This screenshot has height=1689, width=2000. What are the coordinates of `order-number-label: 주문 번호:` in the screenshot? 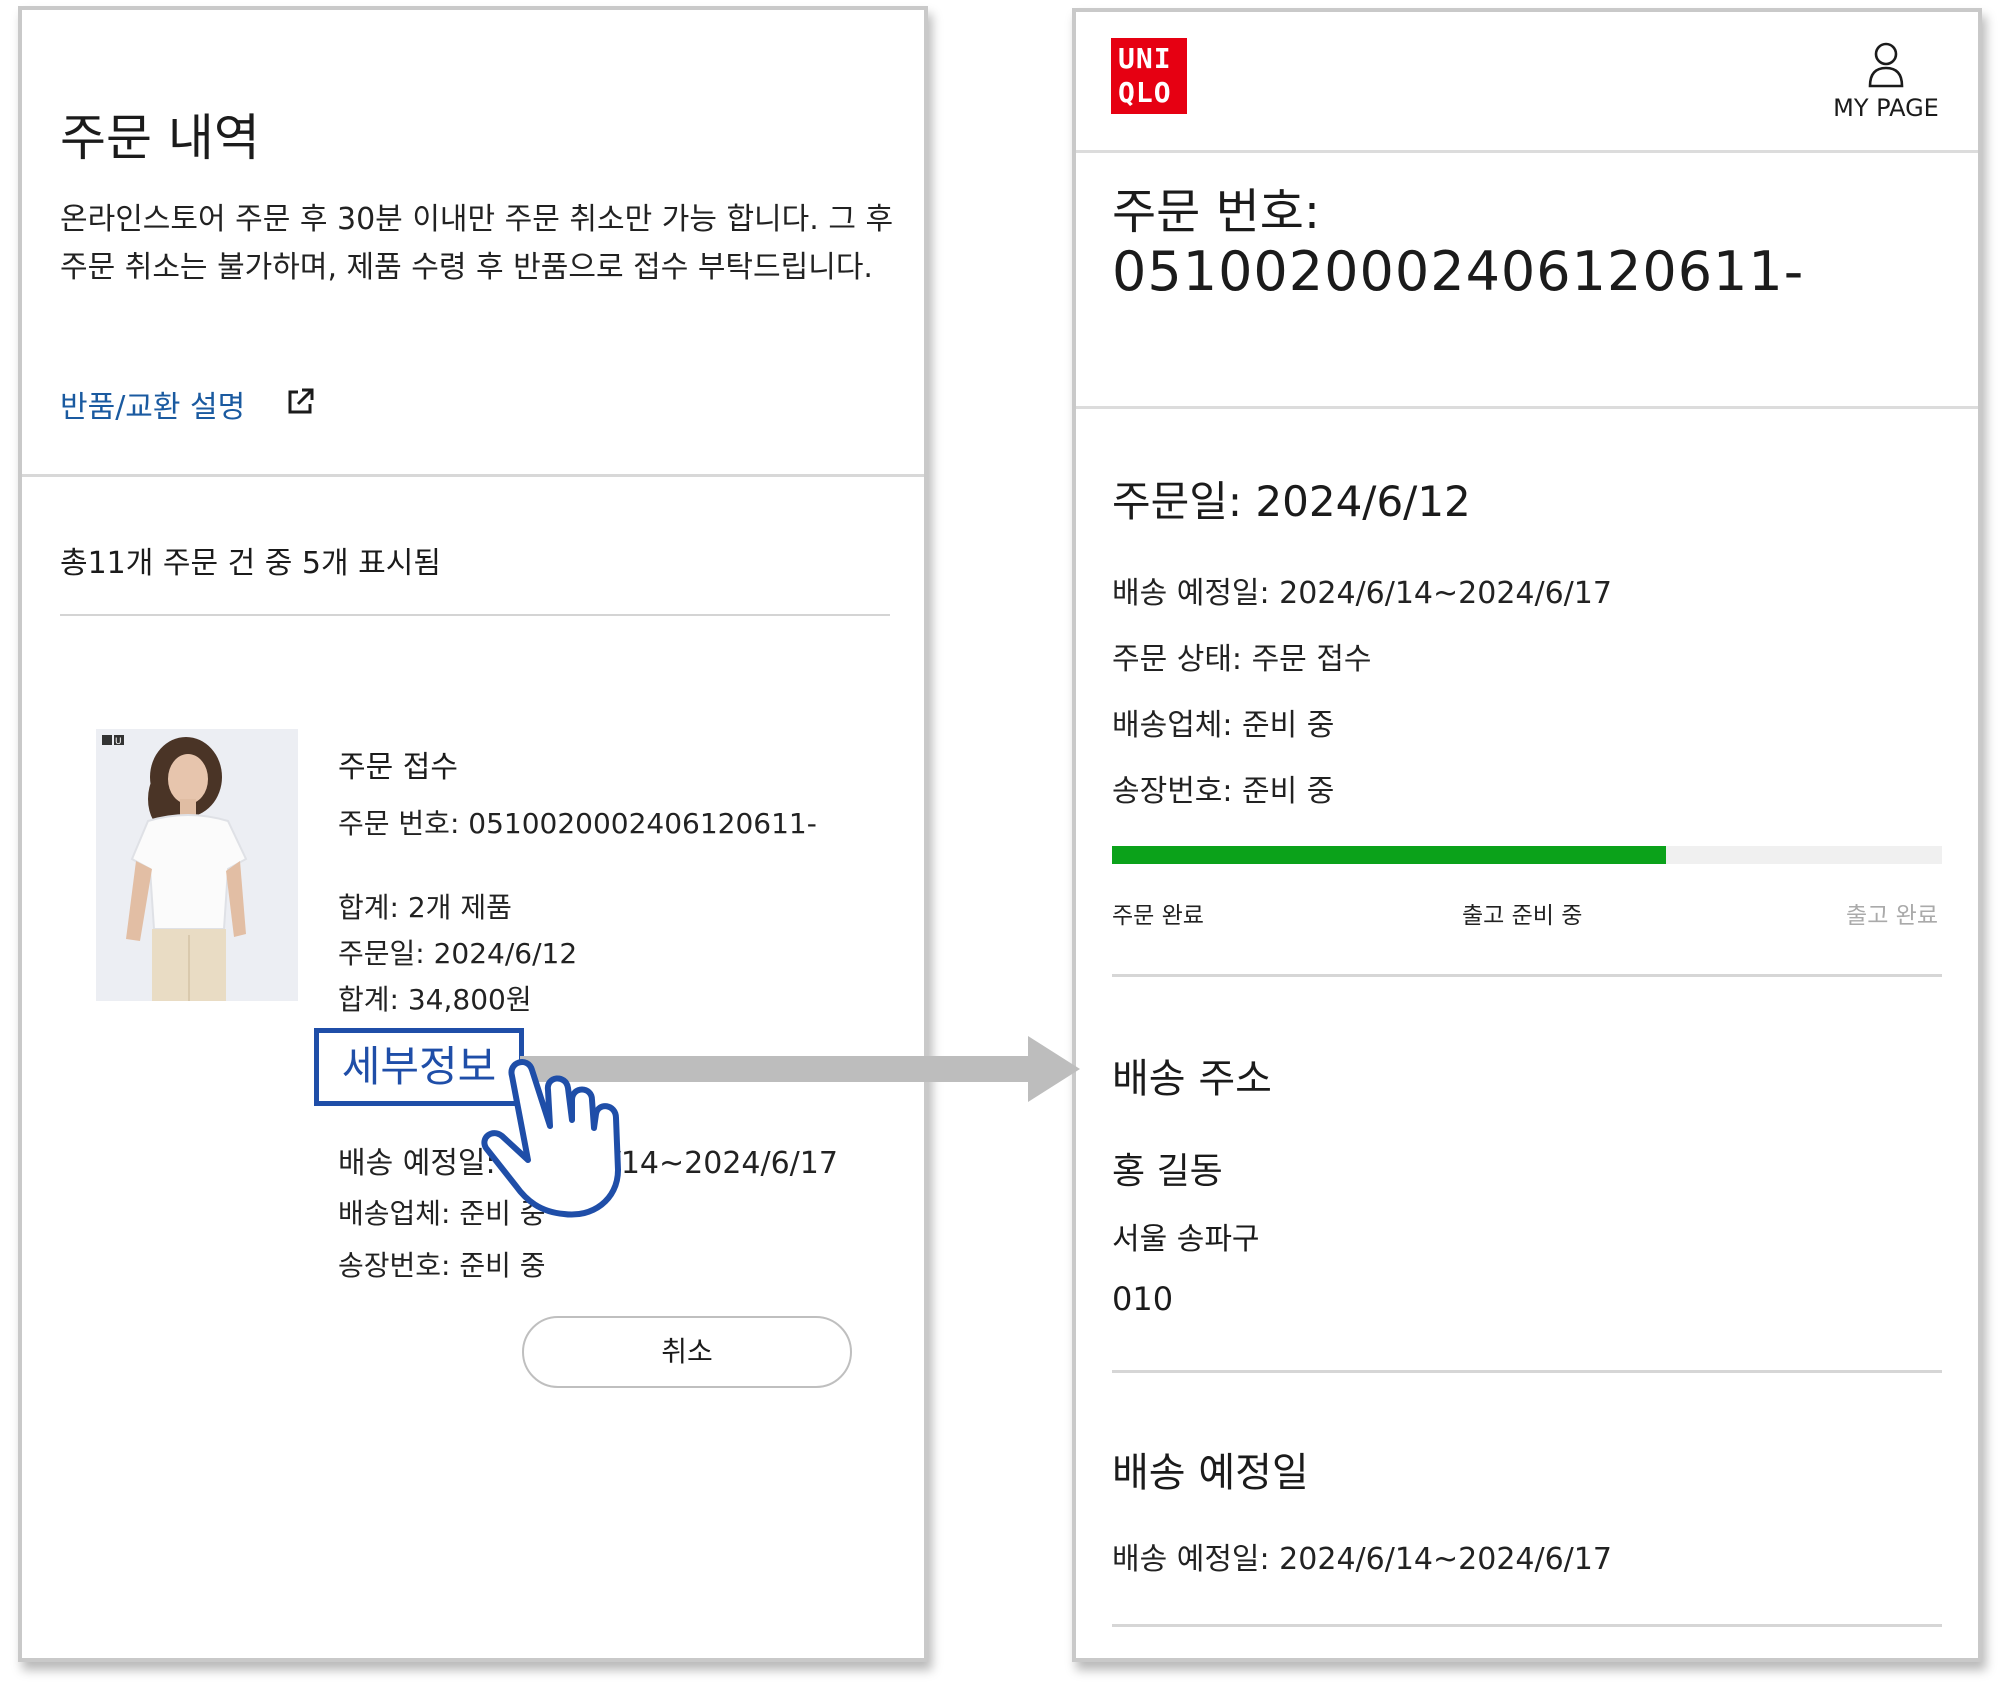 It's located at (1216, 212).